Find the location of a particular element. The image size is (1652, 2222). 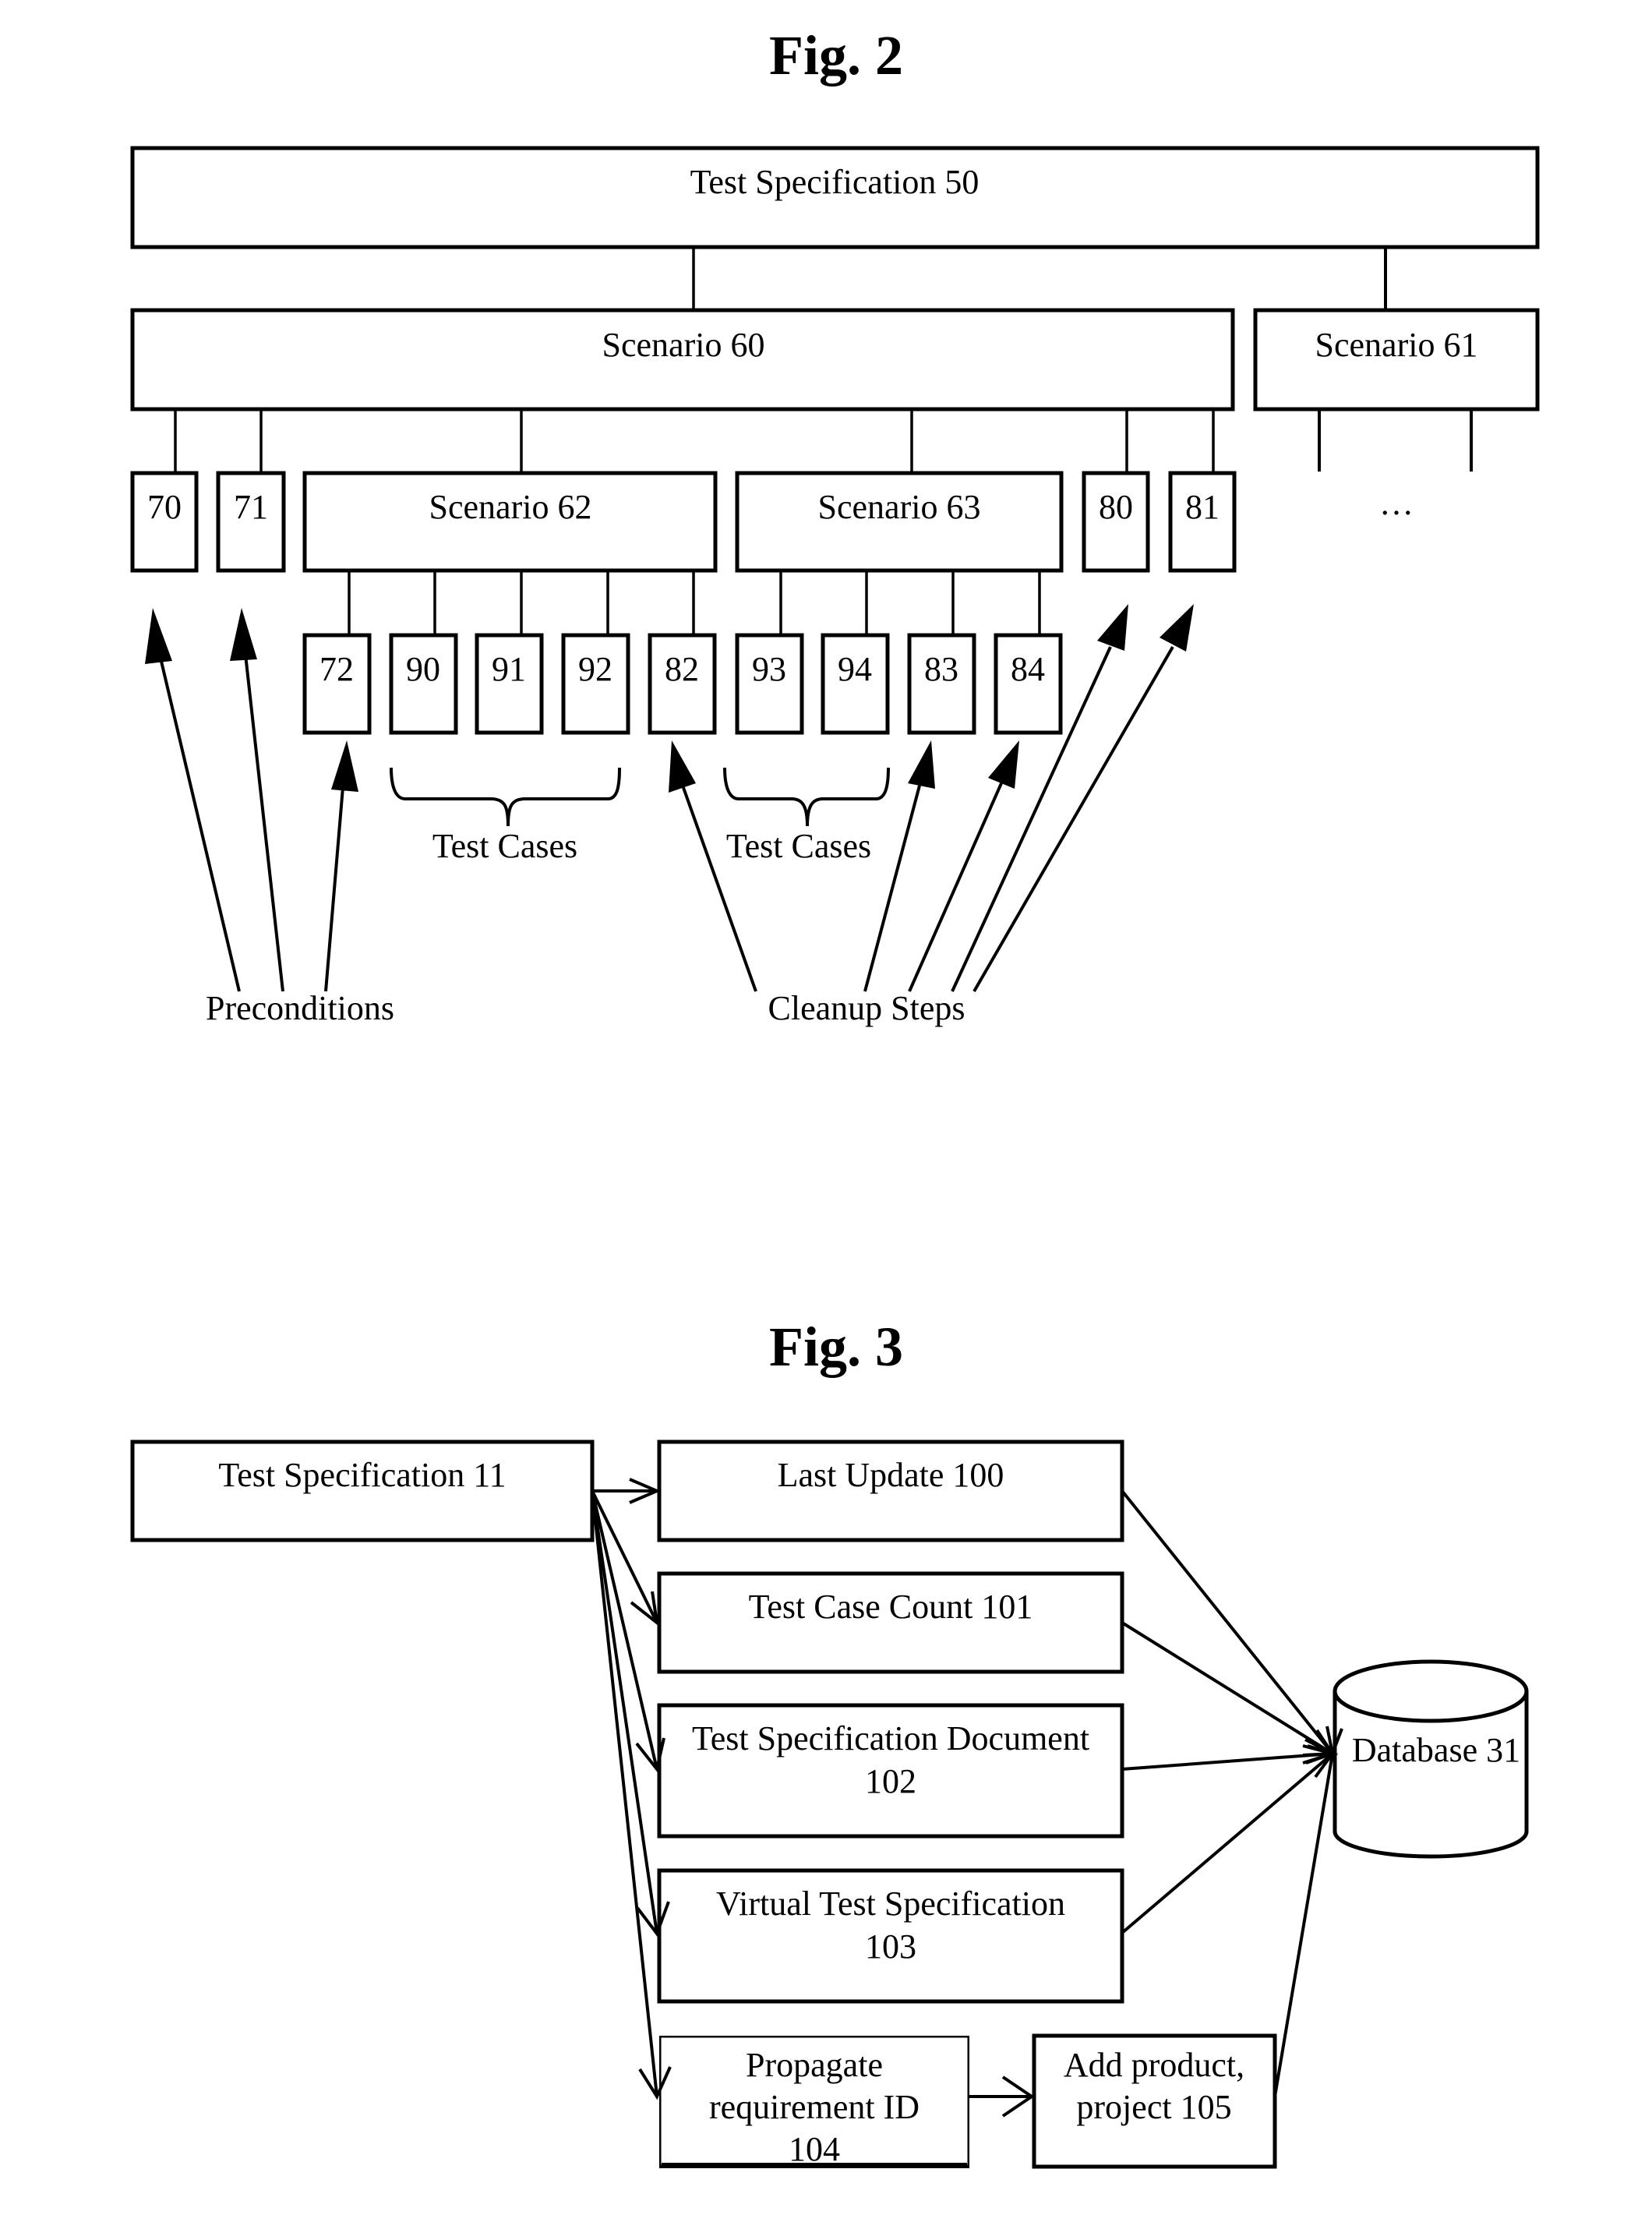

box-70: 70 is located at coordinates (165, 522).